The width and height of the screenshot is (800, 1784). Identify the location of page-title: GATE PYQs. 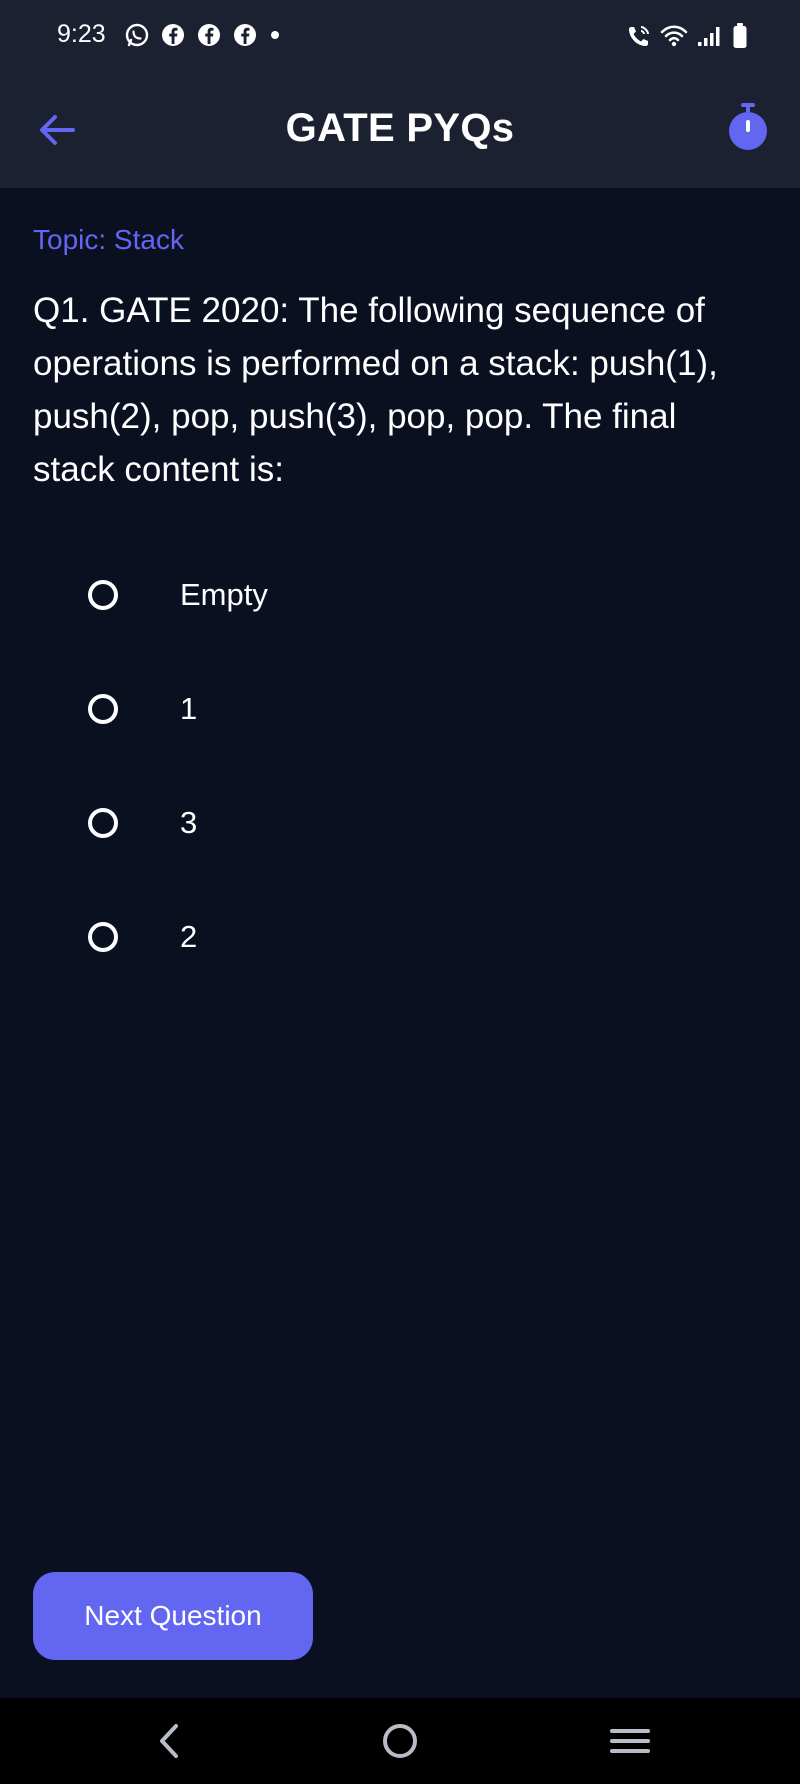
(400, 128).